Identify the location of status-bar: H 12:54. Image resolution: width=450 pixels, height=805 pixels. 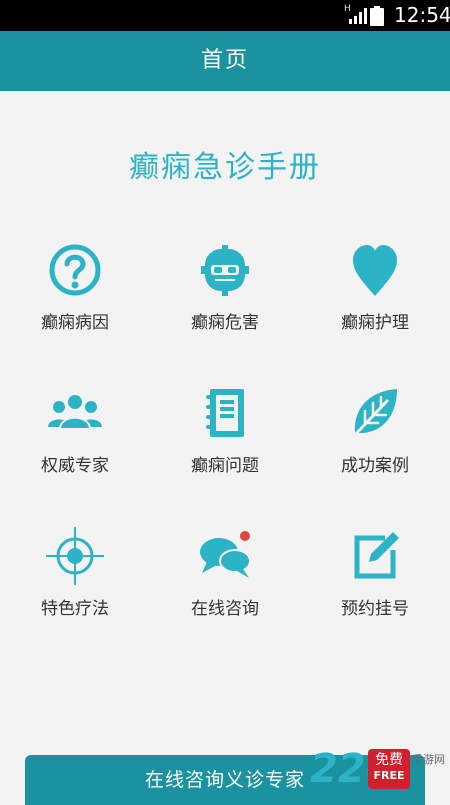
(225, 15).